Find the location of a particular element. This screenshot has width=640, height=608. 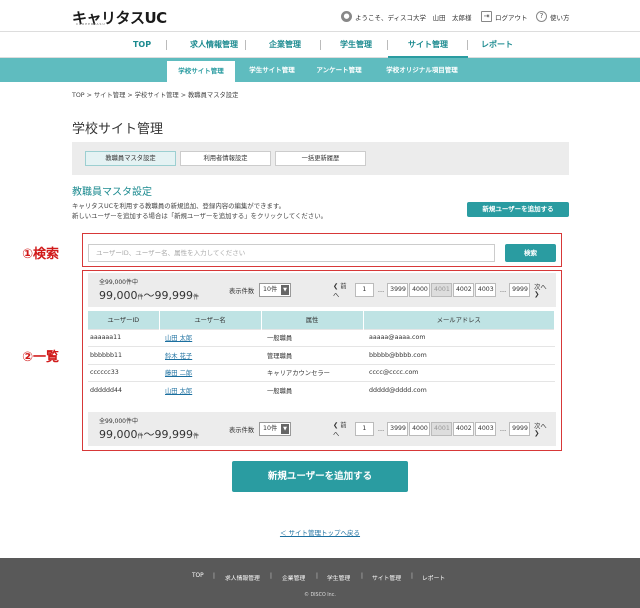

user-name-link: 藤田 二郎 is located at coordinates (178, 373).